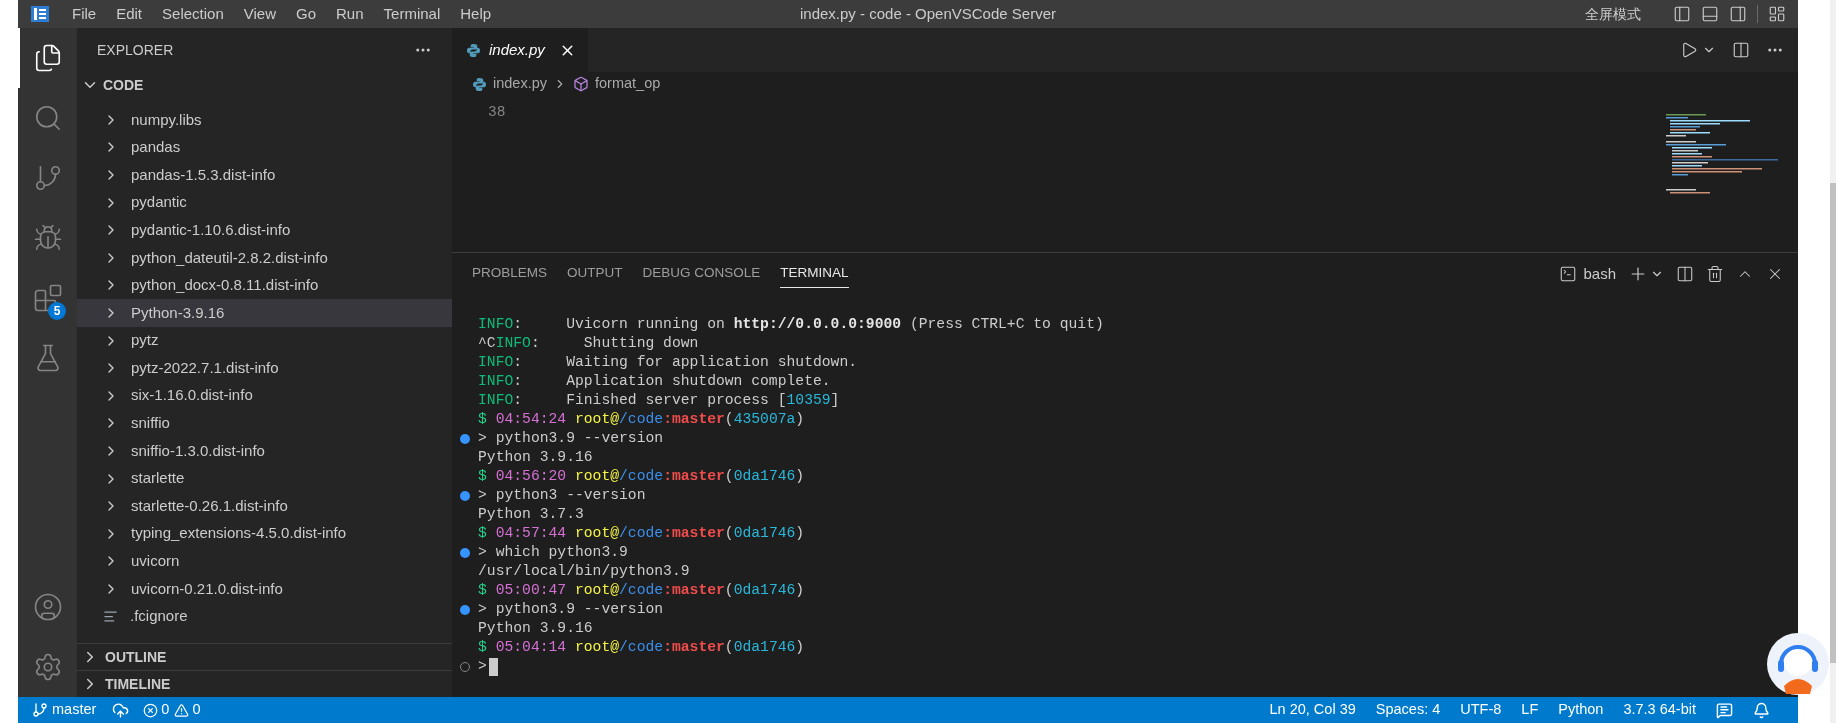 The image size is (1836, 723). Describe the element at coordinates (182, 710) in the screenshot. I see `warning-icon` at that location.